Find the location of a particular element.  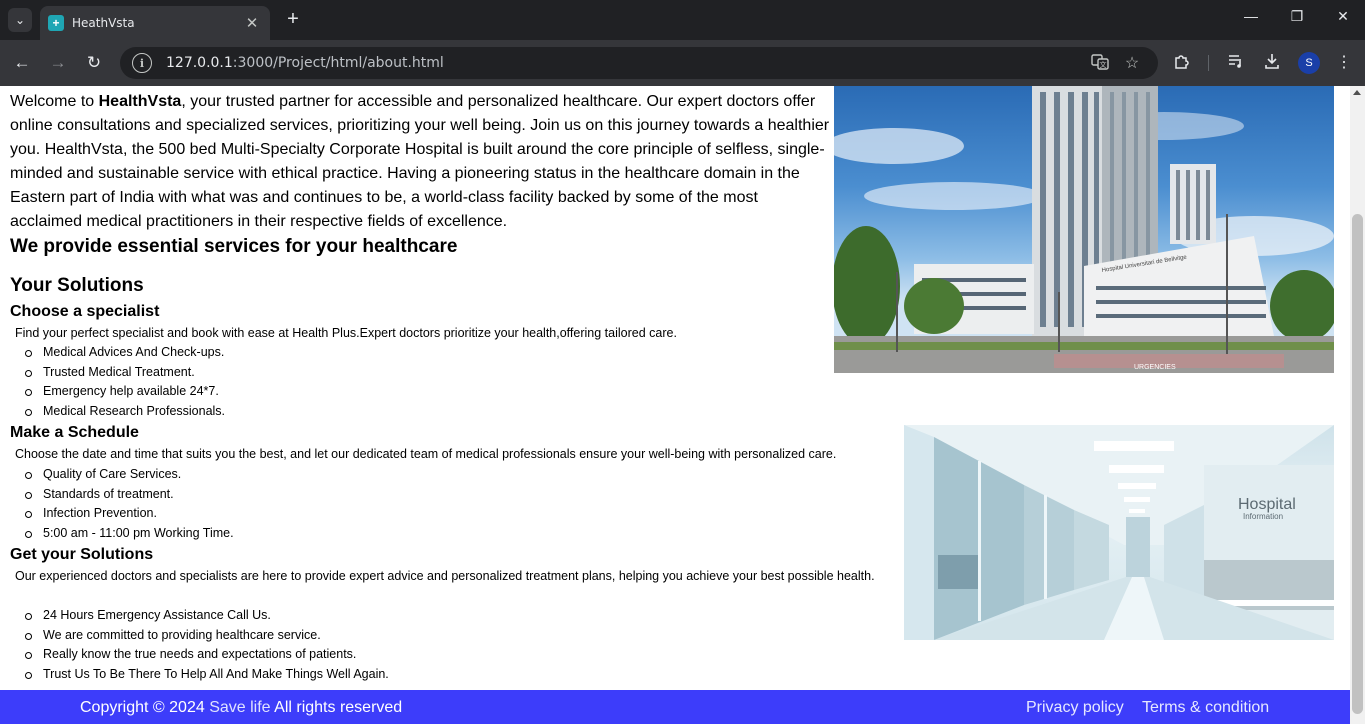

list-item: Trusted Medical Treatment. is located at coordinates (124, 373).